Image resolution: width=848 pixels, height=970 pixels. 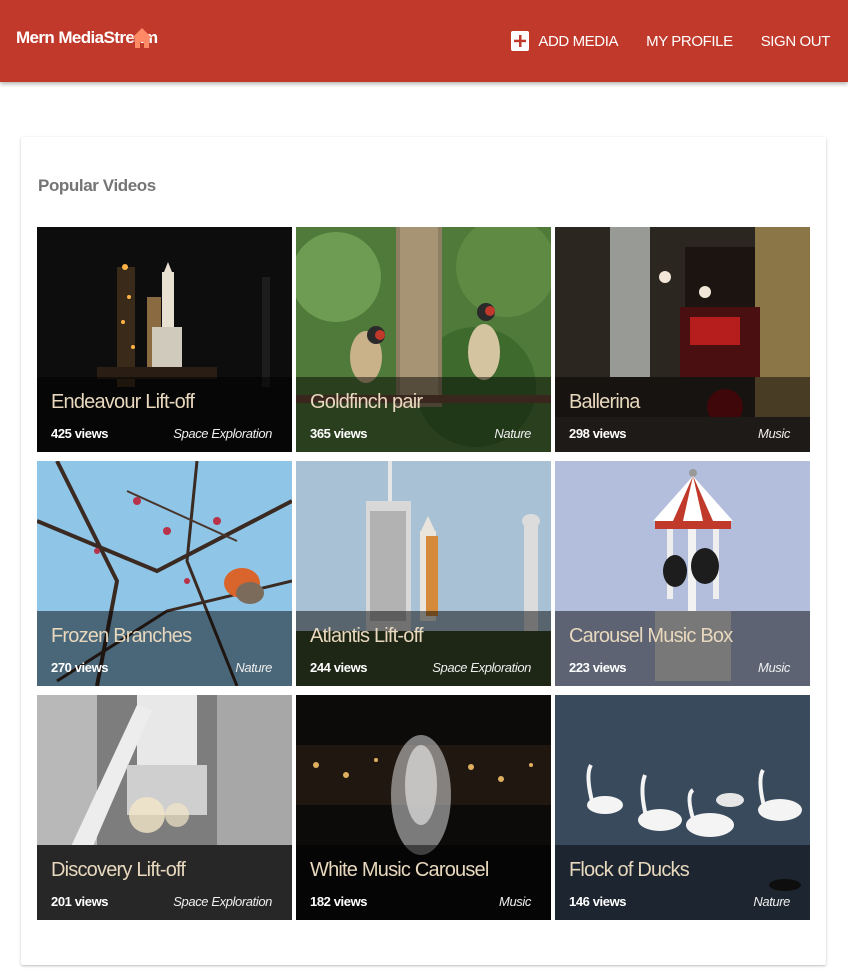 I want to click on view-count: 270 views, so click(x=80, y=667).